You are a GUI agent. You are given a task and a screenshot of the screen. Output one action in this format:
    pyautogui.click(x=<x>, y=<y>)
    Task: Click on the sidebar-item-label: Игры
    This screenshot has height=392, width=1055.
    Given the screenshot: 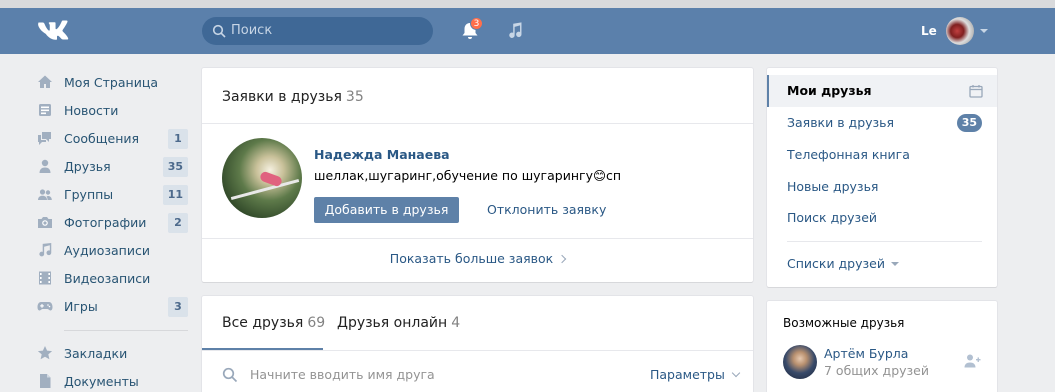 What is the action you would take?
    pyautogui.click(x=81, y=306)
    